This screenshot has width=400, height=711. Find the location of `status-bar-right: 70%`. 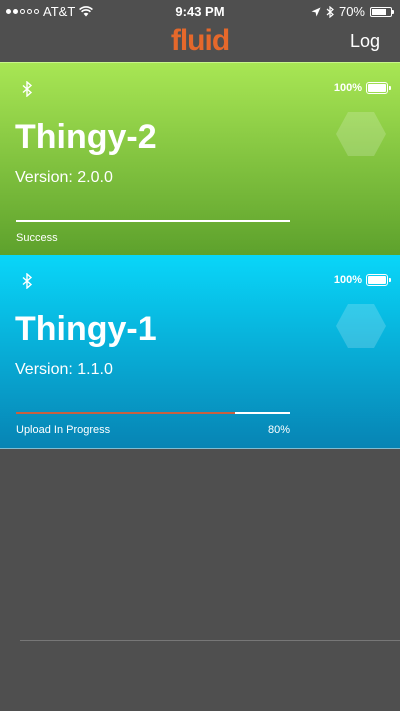

status-bar-right: 70% is located at coordinates (352, 11).